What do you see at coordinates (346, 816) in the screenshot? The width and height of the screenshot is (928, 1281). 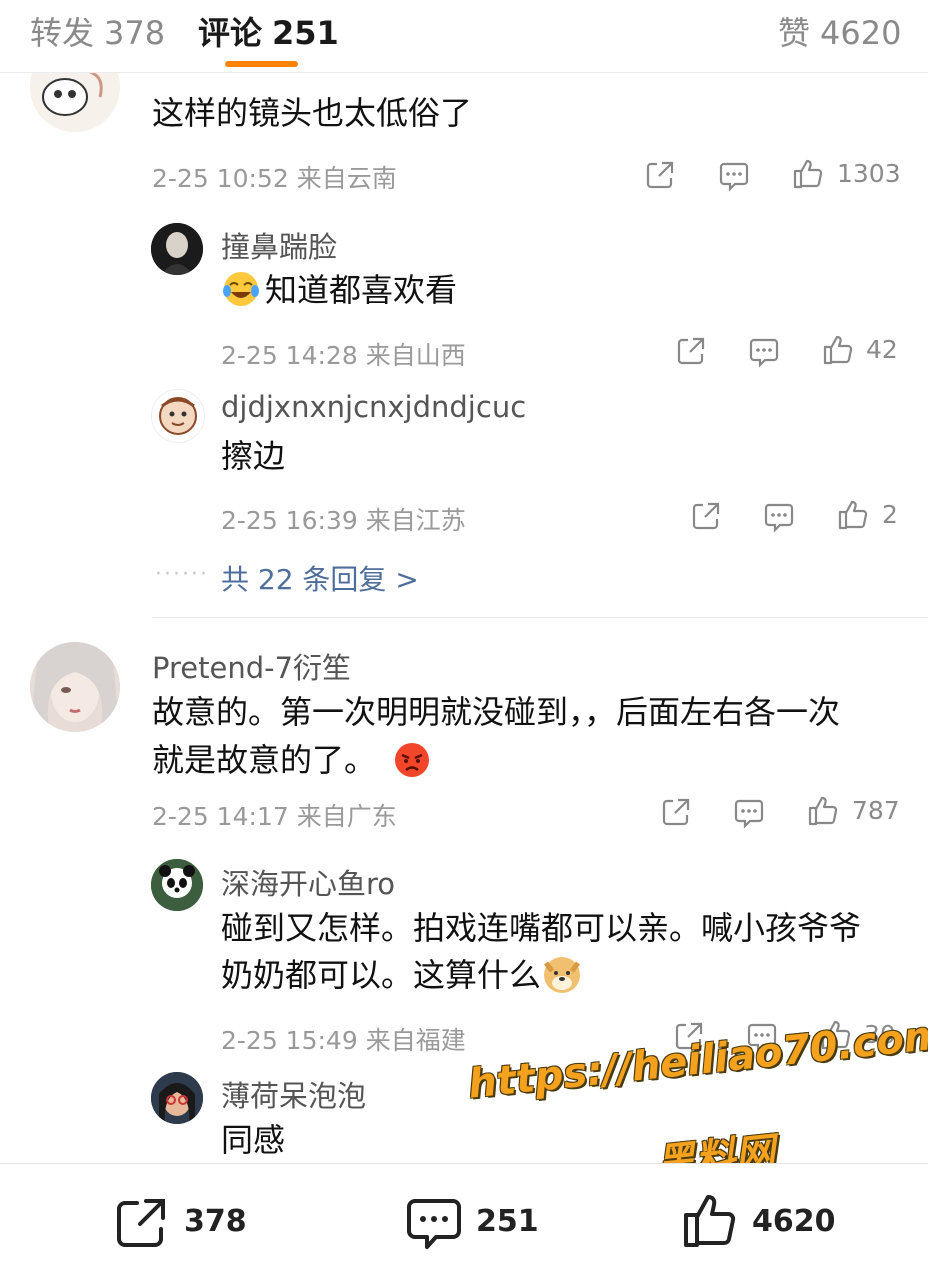 I see `comment-location: 来自广东` at bounding box center [346, 816].